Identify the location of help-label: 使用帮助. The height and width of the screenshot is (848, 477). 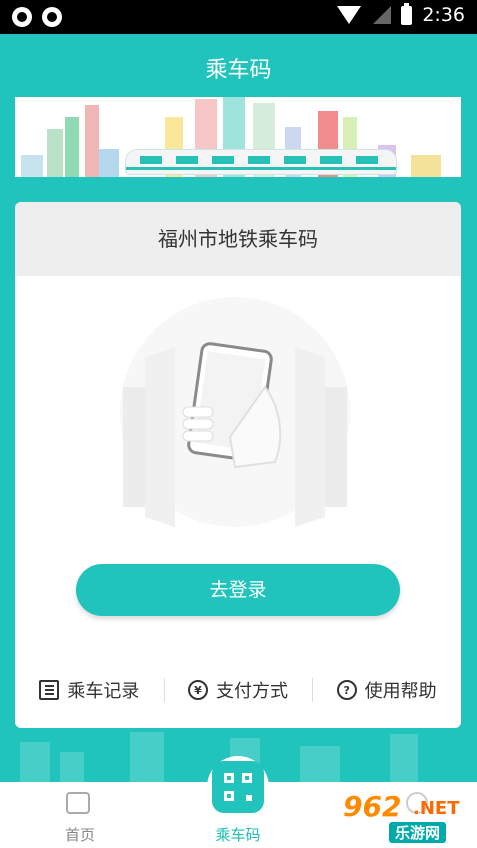
(400, 691).